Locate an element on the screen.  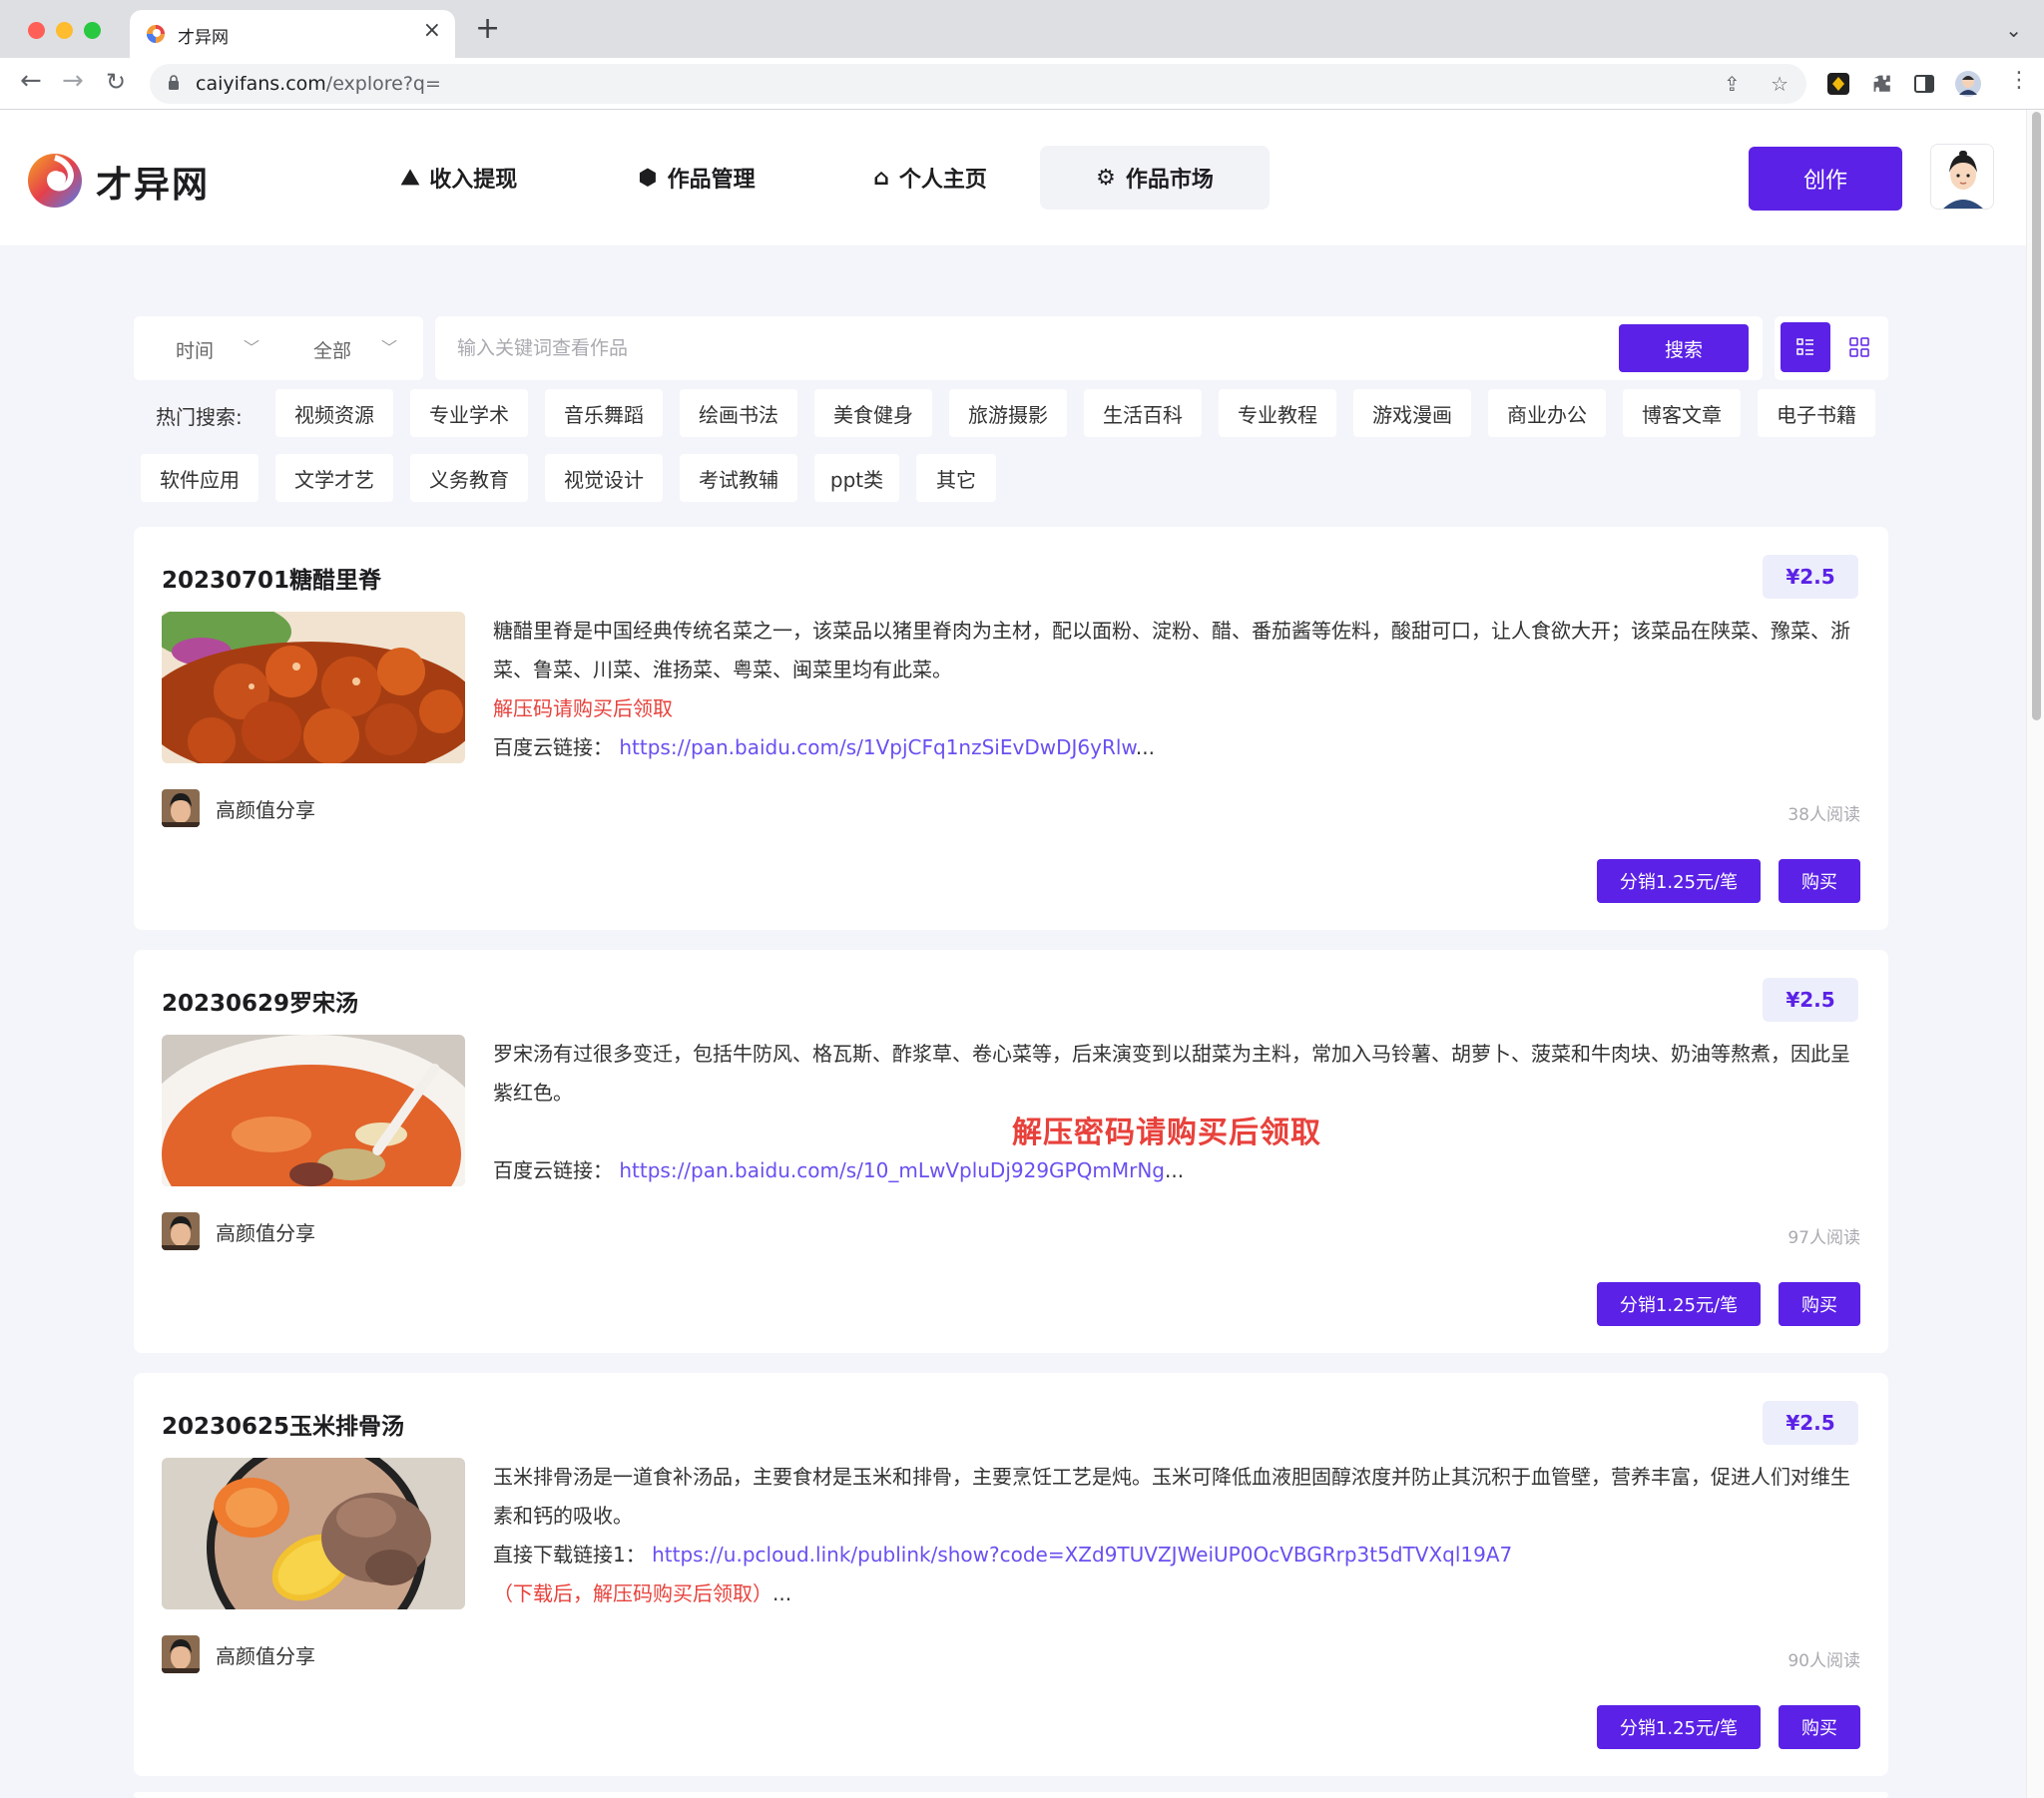
unzip-password-note: 解压密码请购买后领取 is located at coordinates (1166, 1133).